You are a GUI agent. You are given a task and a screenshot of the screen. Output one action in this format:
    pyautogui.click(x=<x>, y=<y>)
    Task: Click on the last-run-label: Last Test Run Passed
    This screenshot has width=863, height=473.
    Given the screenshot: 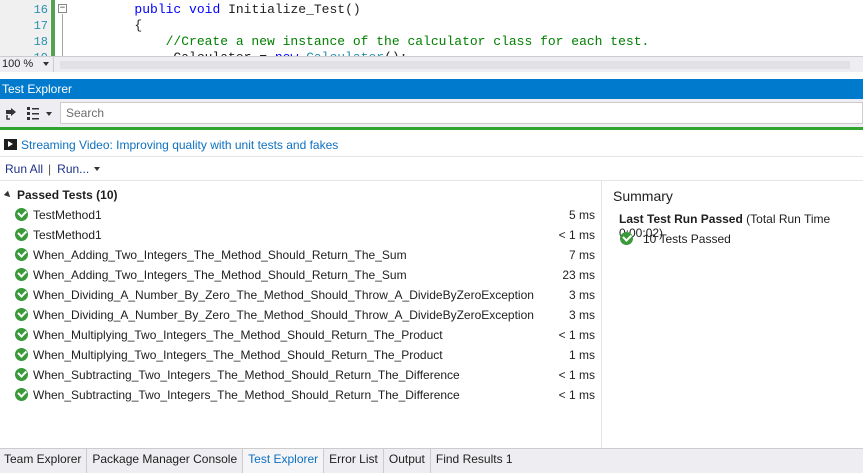 What is the action you would take?
    pyautogui.click(x=681, y=219)
    